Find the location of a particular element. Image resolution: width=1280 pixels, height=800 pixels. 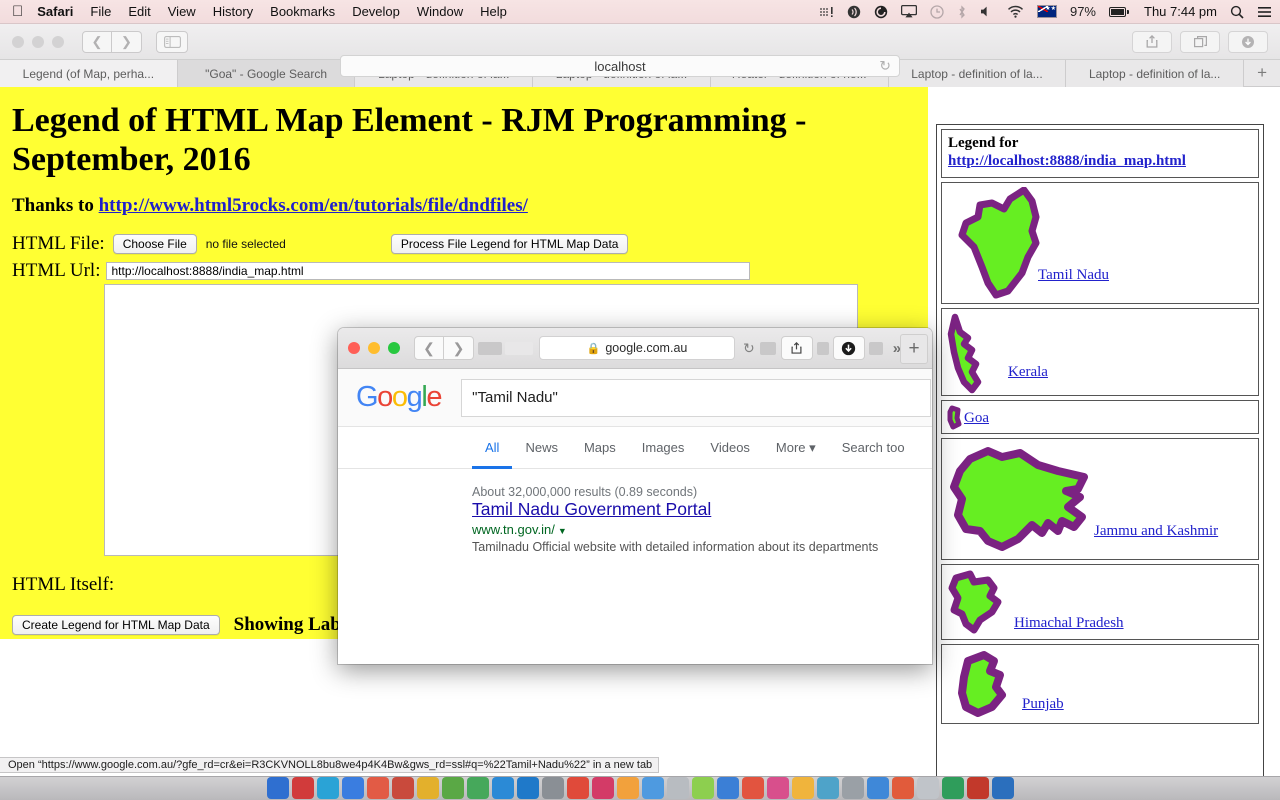

google-reload-icon: ↻ is located at coordinates (749, 348).